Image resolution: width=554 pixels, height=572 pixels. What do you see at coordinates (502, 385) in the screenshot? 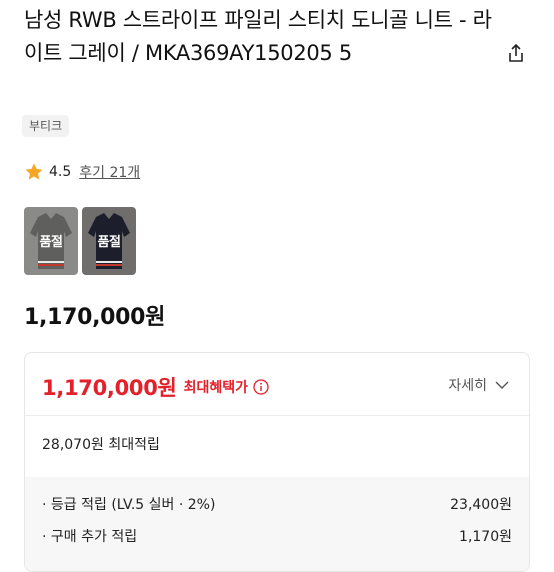
I see `chevron-down-icon` at bounding box center [502, 385].